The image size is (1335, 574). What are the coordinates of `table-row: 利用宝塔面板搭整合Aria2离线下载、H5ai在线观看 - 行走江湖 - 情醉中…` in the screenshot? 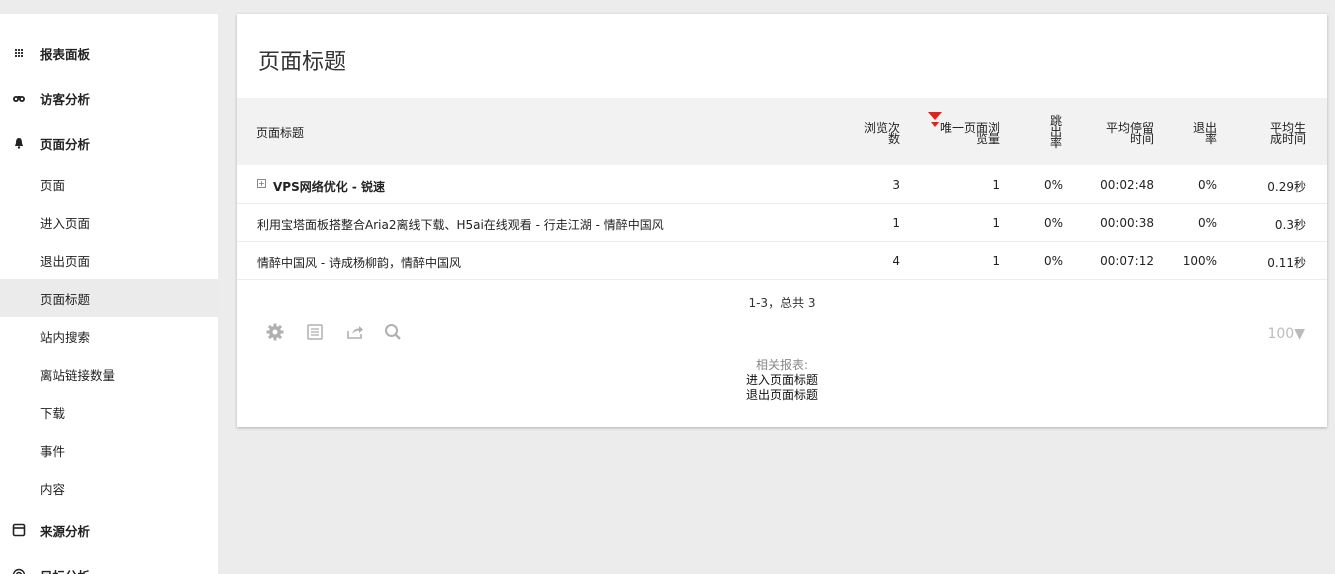 It's located at (782, 223).